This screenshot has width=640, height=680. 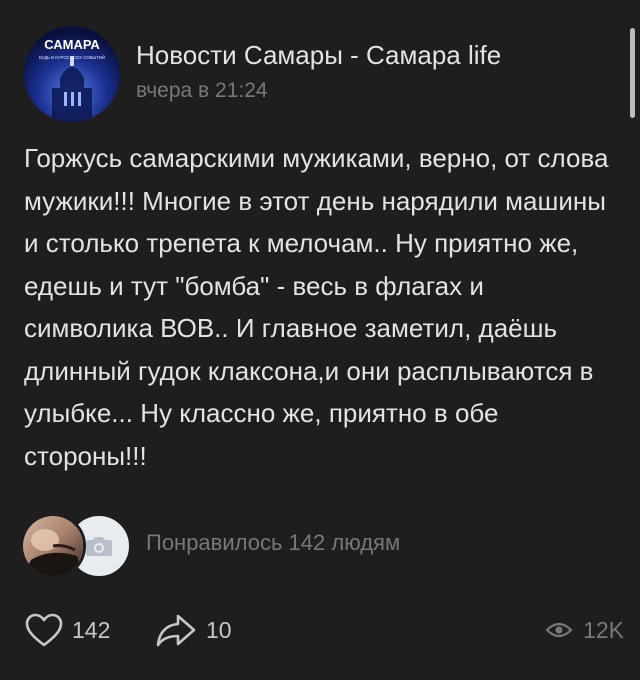 I want to click on liker-avatar, so click(x=53, y=546).